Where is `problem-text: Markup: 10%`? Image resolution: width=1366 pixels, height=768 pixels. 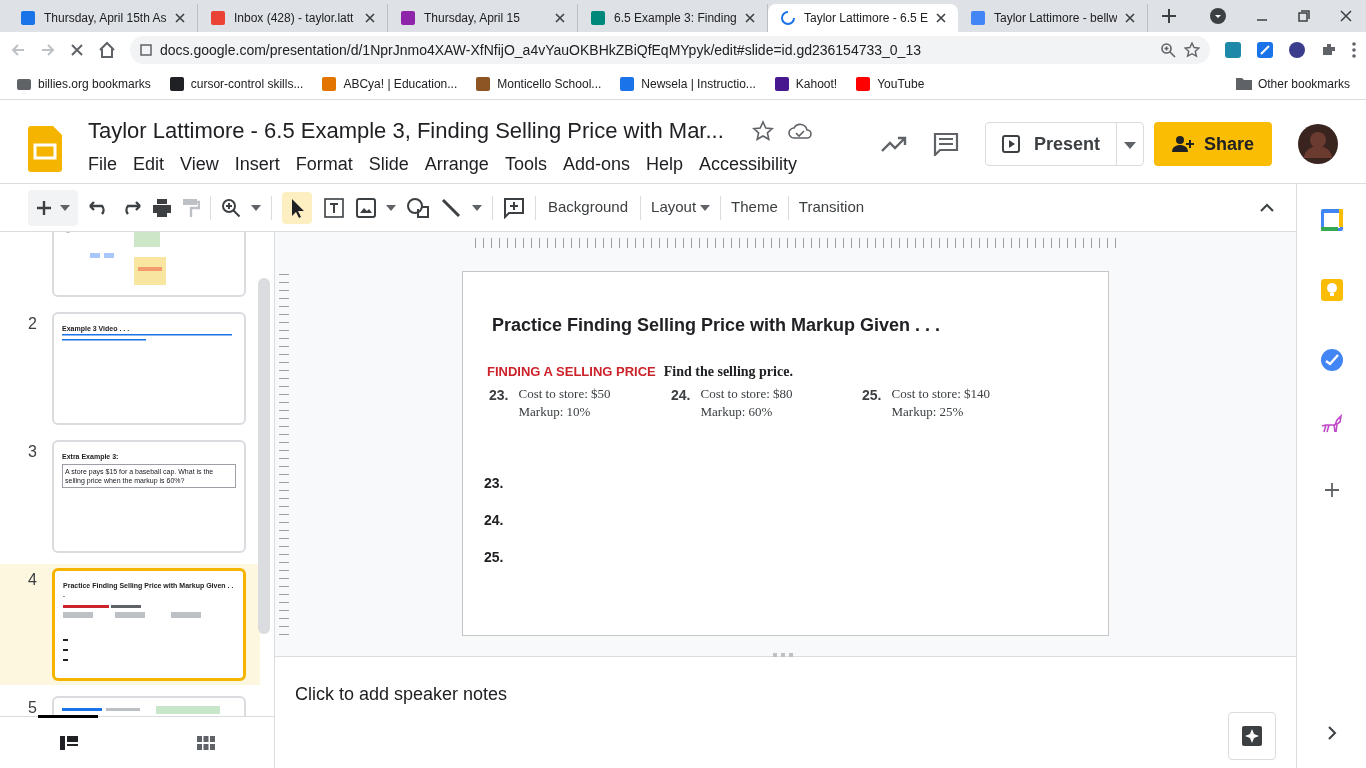 problem-text: Markup: 10% is located at coordinates (555, 412).